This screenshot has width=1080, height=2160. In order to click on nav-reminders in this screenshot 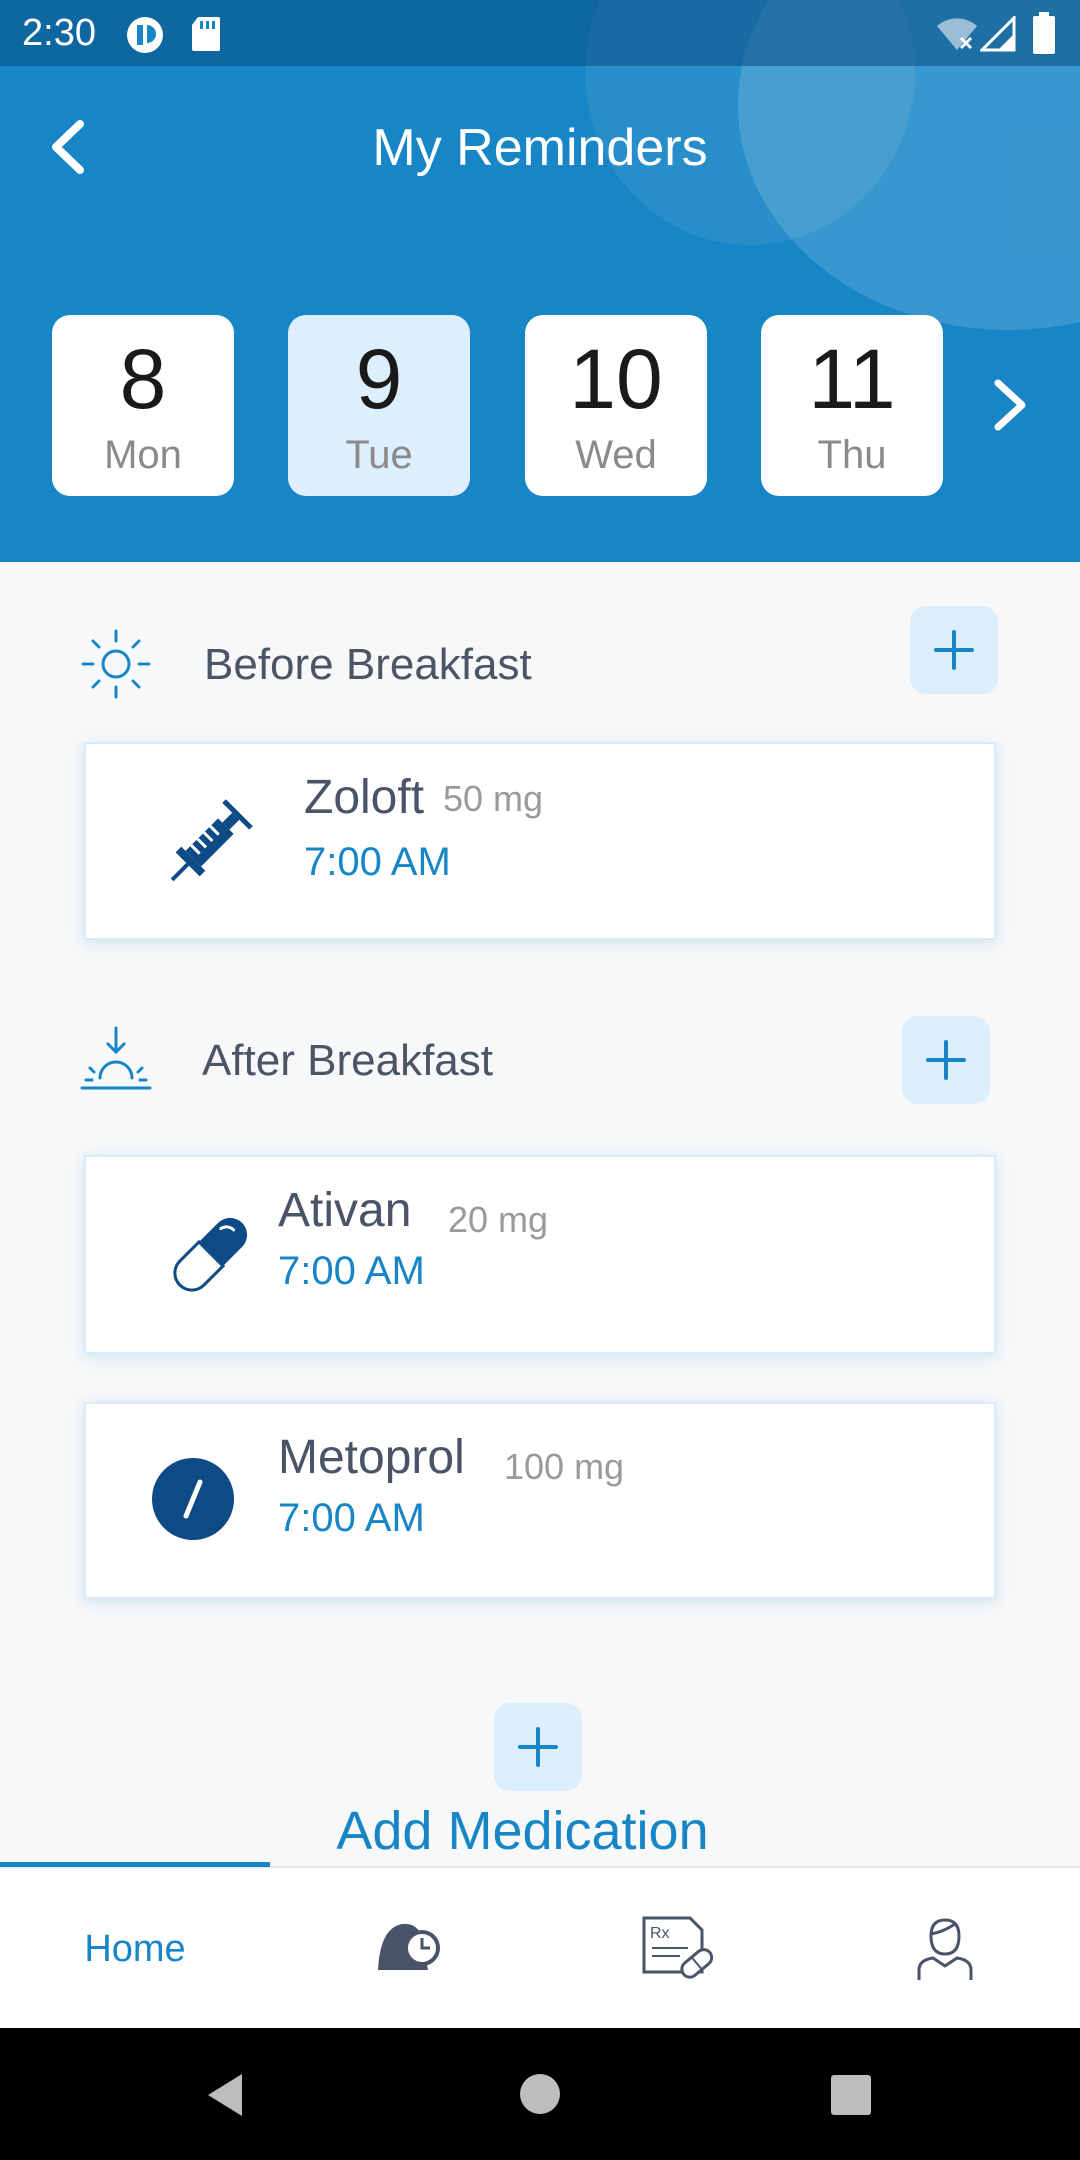, I will do `click(405, 1949)`.